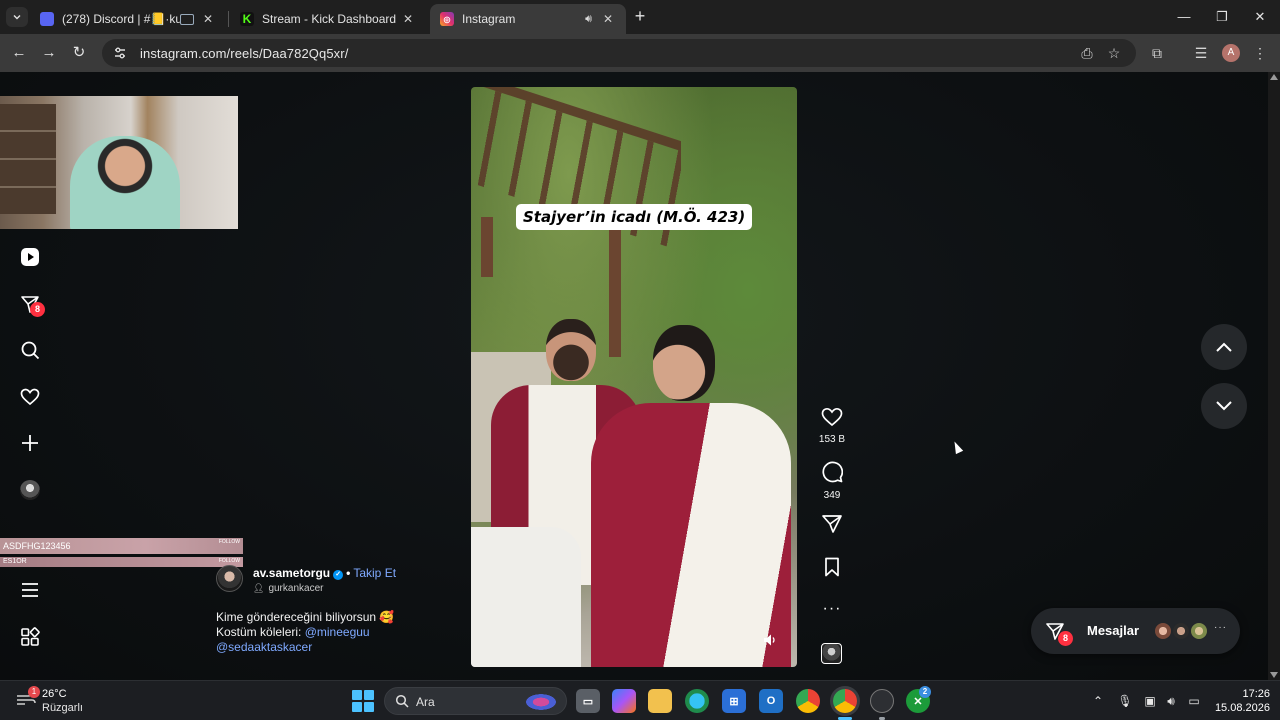  Describe the element at coordinates (1059, 633) in the screenshot. I see `messages-send-icon: 8` at that location.